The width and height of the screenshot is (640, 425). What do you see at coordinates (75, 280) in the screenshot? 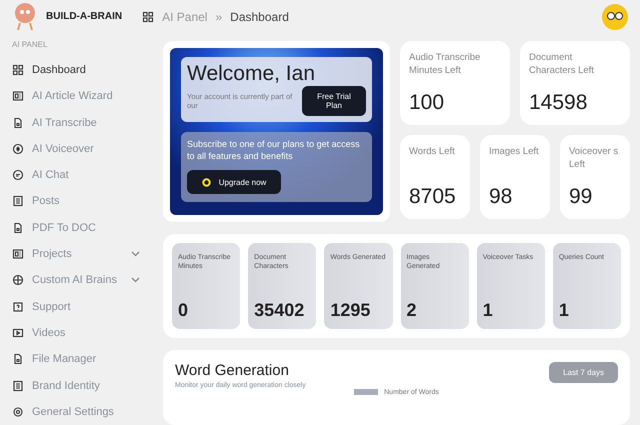
I see `sidebar-label: Custom AI Brains` at bounding box center [75, 280].